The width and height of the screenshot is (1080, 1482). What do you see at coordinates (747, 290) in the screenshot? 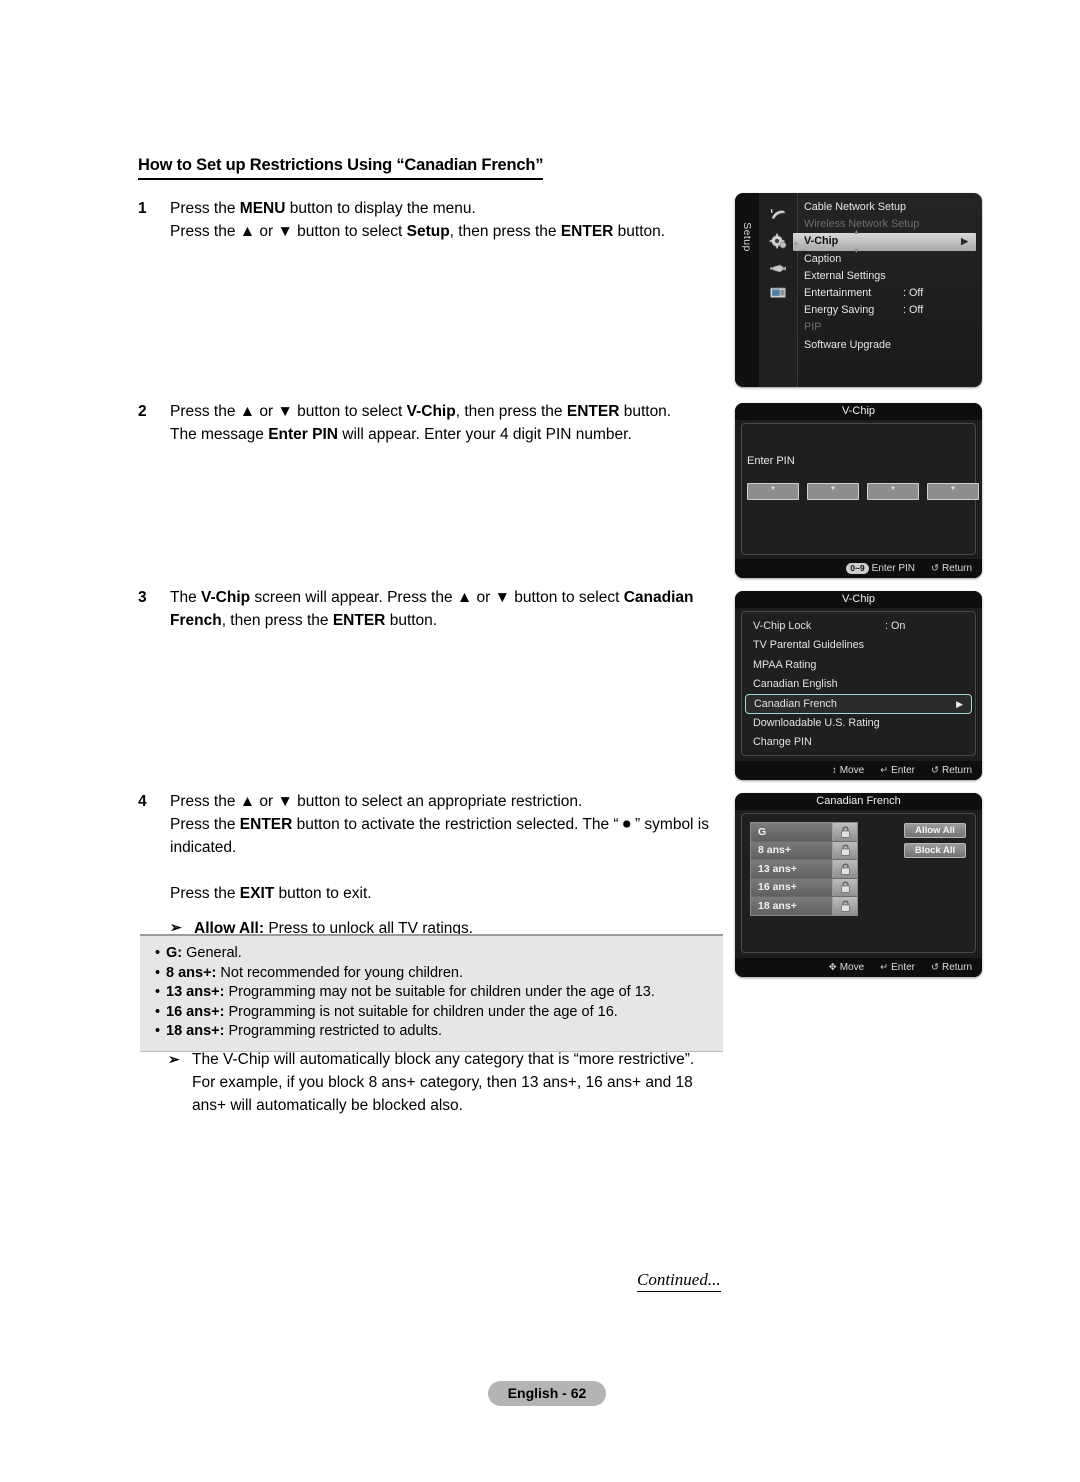
I see `setup-tab-strip: Setup` at bounding box center [747, 290].